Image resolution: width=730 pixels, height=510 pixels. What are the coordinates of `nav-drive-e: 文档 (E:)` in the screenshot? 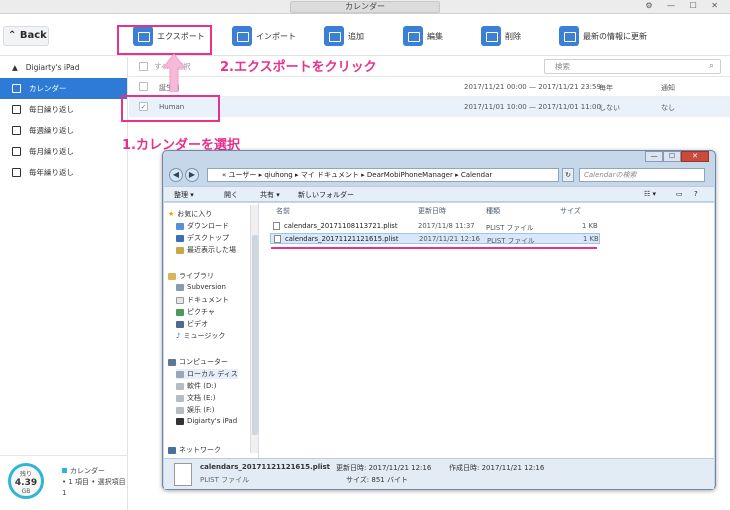 It's located at (195, 398).